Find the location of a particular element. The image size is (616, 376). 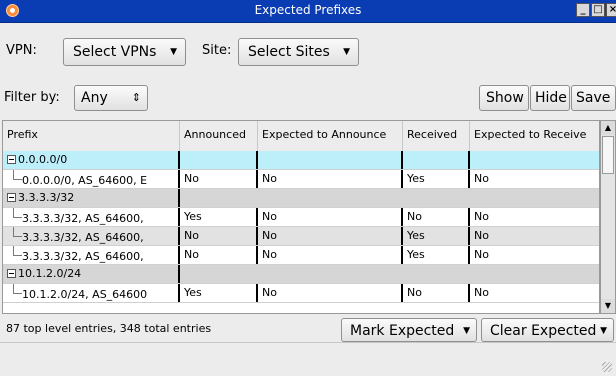

minimize-button: _ is located at coordinates (583, 10).